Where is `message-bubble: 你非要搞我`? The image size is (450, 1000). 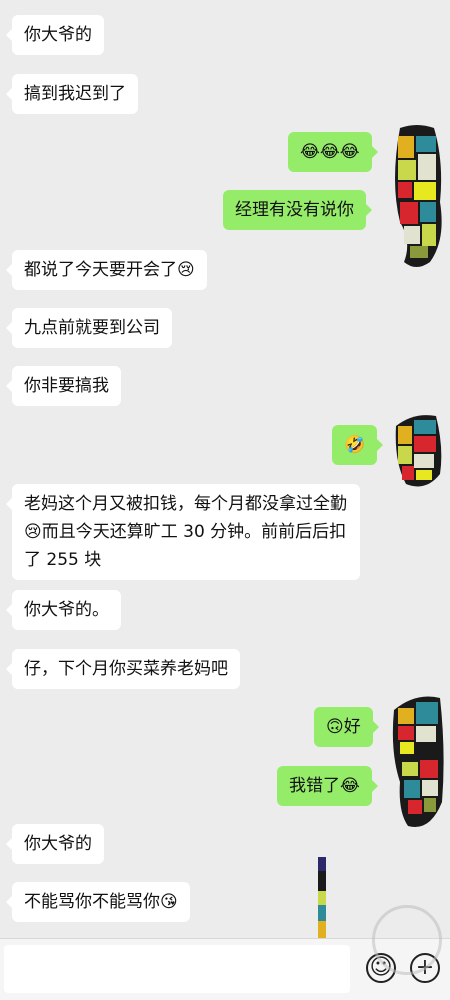
message-bubble: 你非要搞我 is located at coordinates (63, 386).